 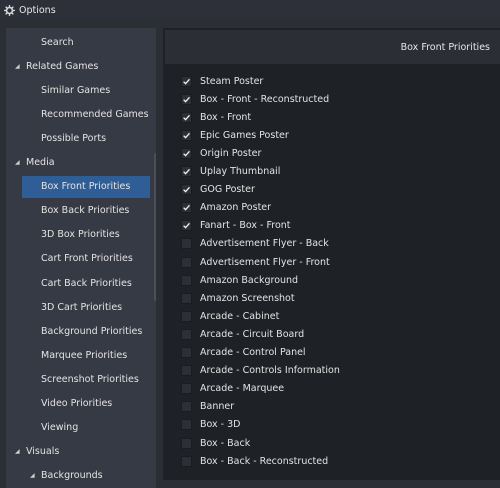 I want to click on priority-row: Arcade - Cabinet, so click(x=336, y=316).